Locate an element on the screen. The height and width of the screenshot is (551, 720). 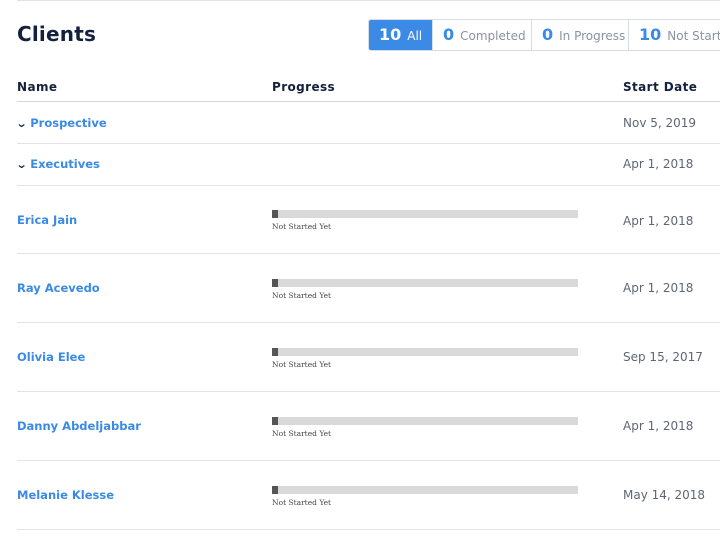
client-name-link: Olivia Elee is located at coordinates (51, 357).